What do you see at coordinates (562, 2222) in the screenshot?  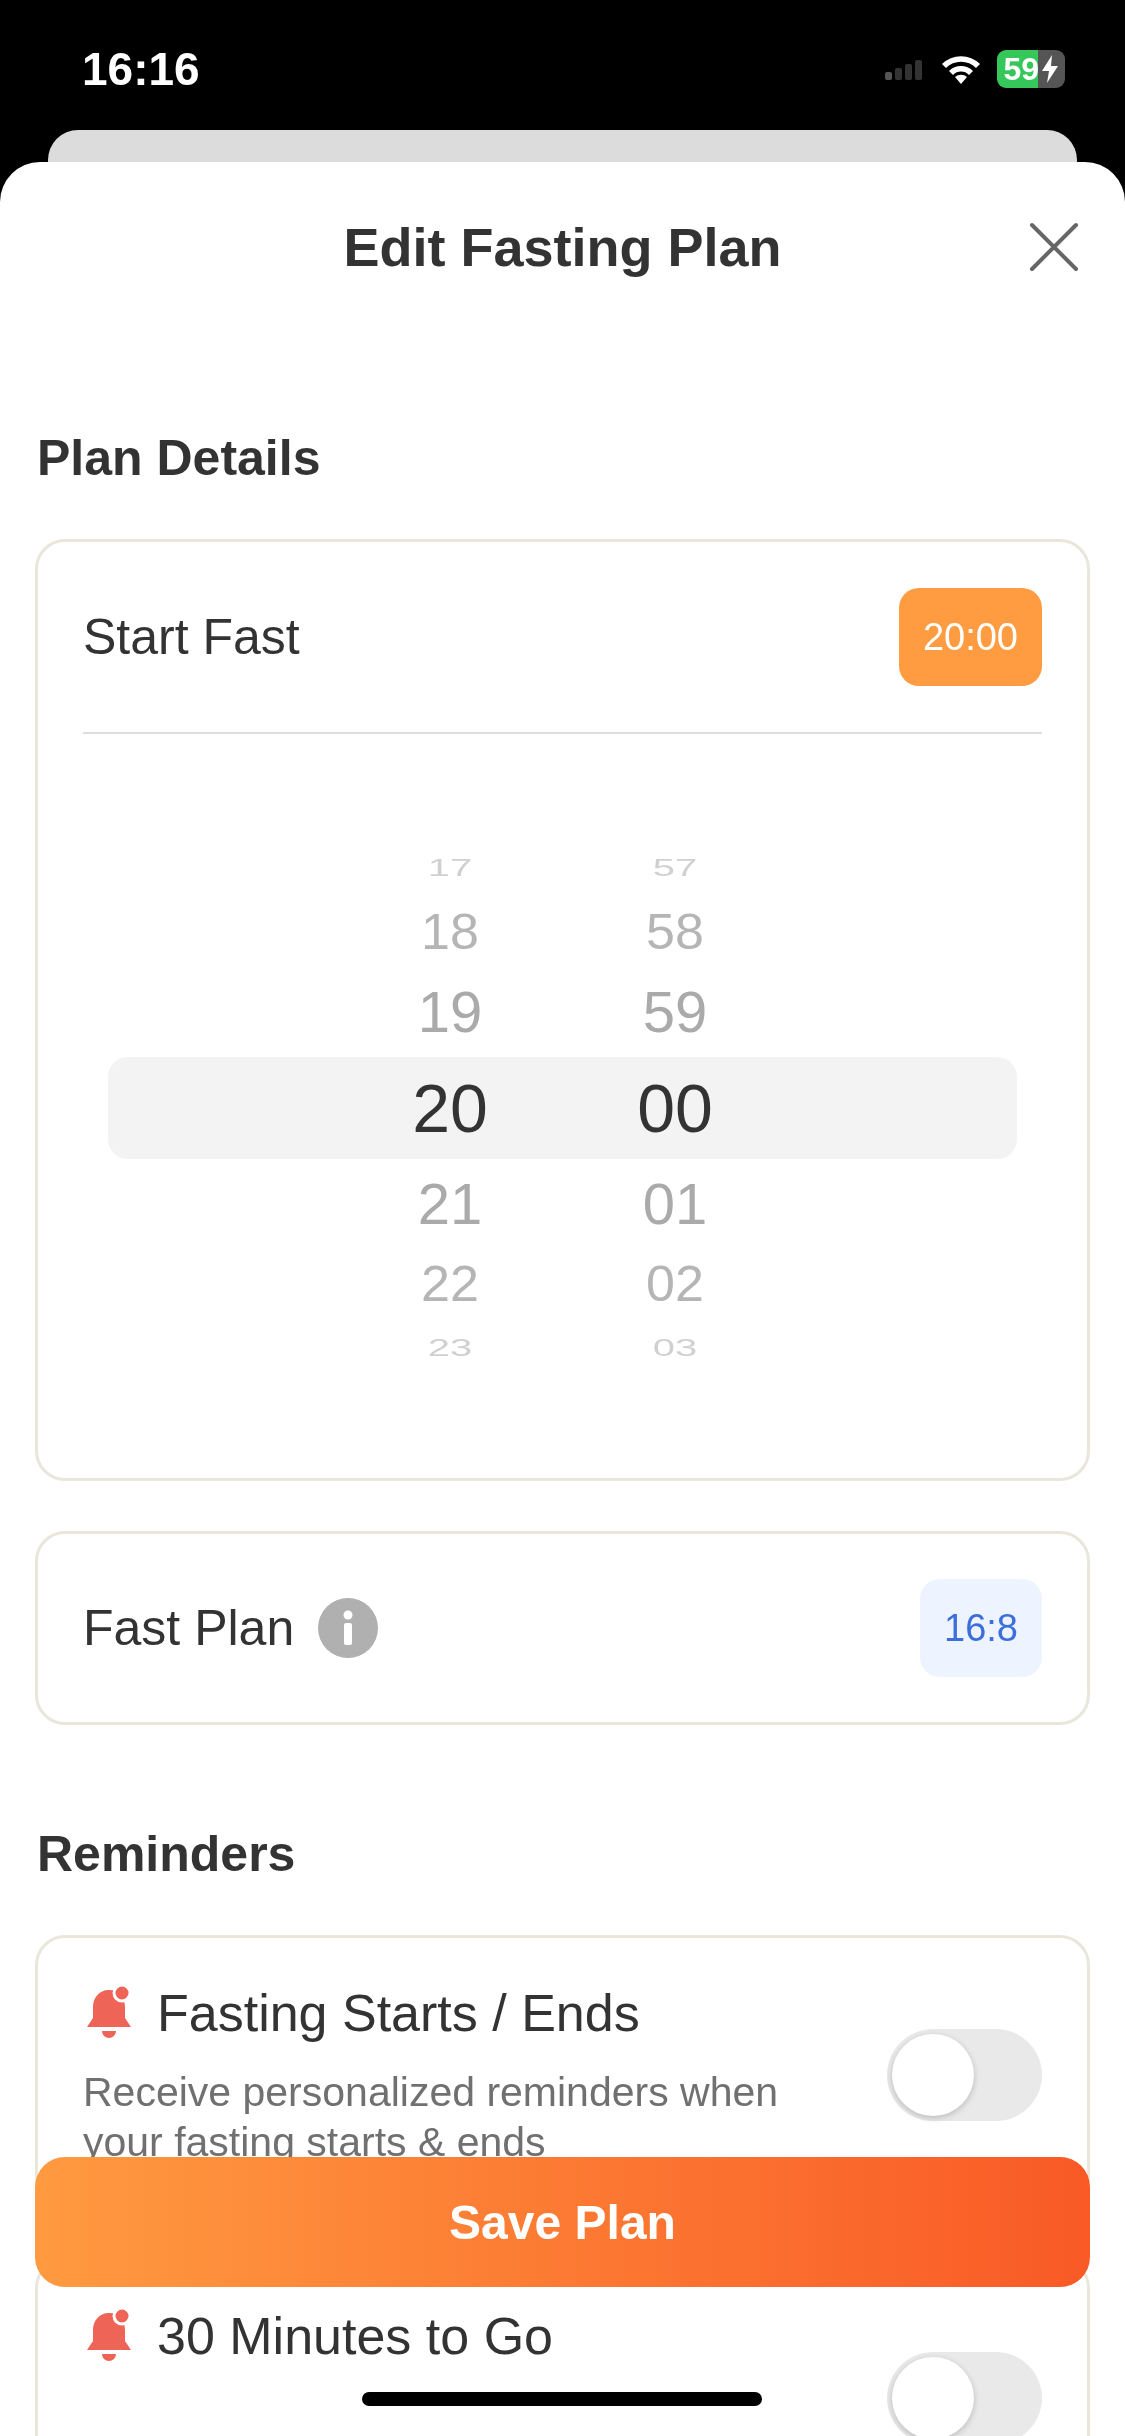 I see `save-button: Save Plan` at bounding box center [562, 2222].